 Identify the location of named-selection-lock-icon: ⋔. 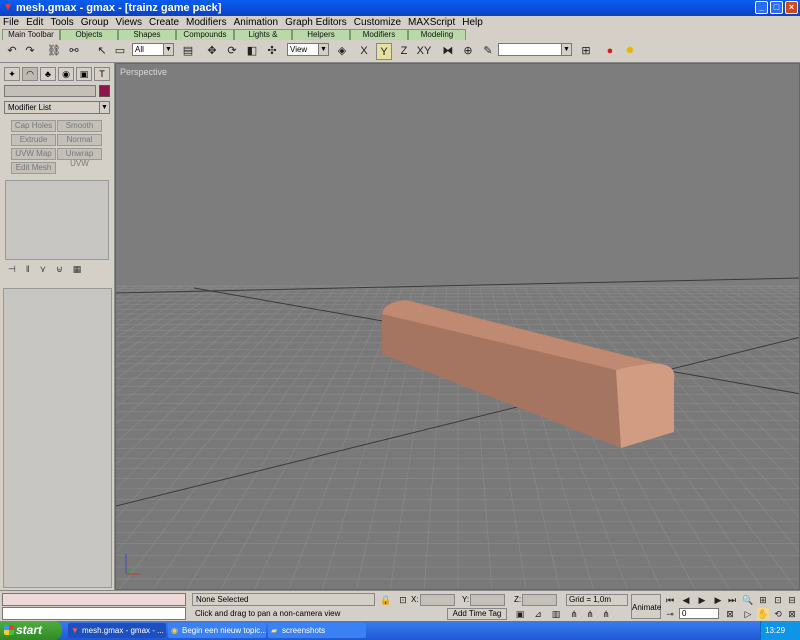
(590, 614).